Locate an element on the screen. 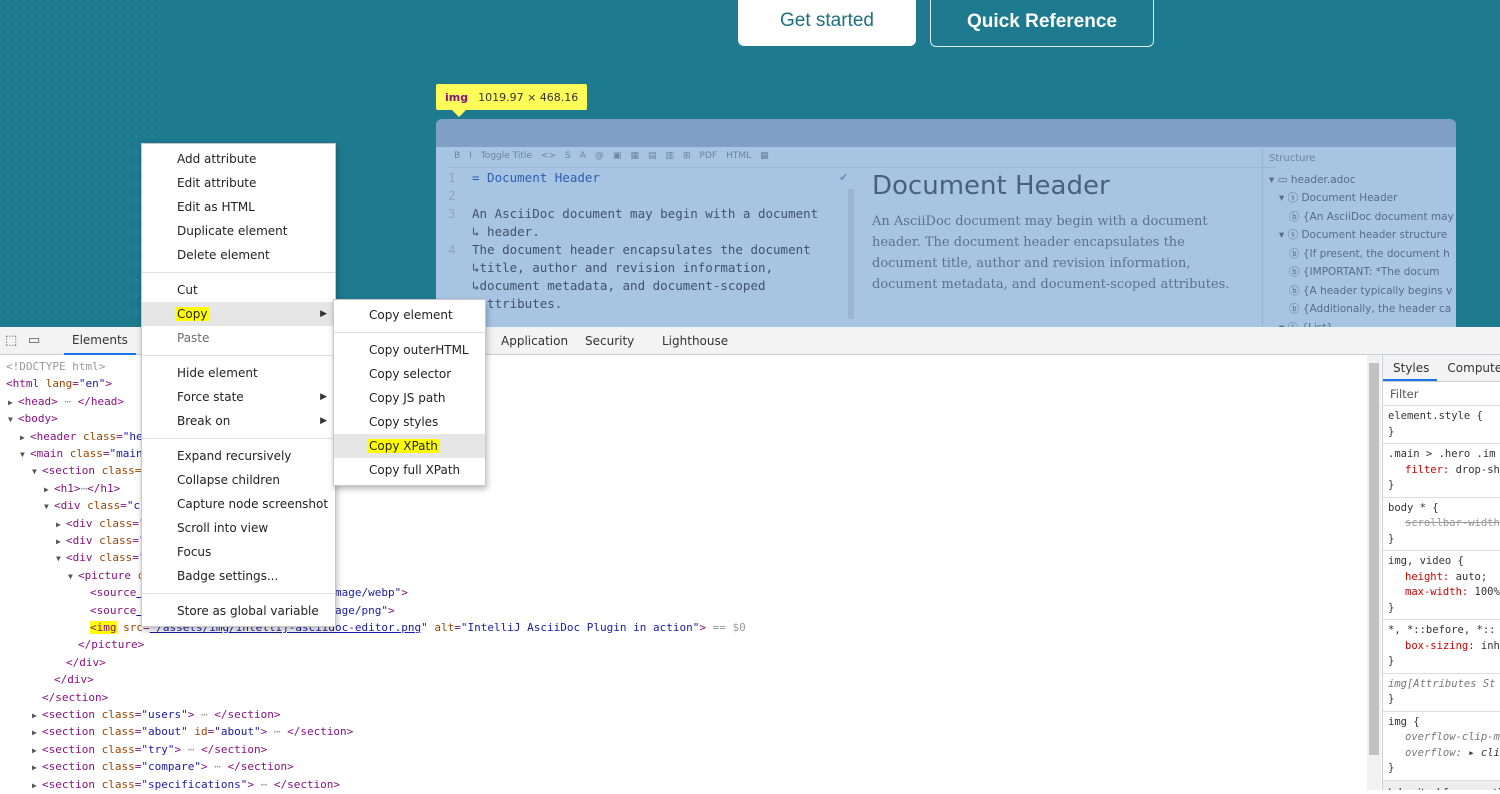  quick-reference-button: Quick Reference is located at coordinates (1042, 23).